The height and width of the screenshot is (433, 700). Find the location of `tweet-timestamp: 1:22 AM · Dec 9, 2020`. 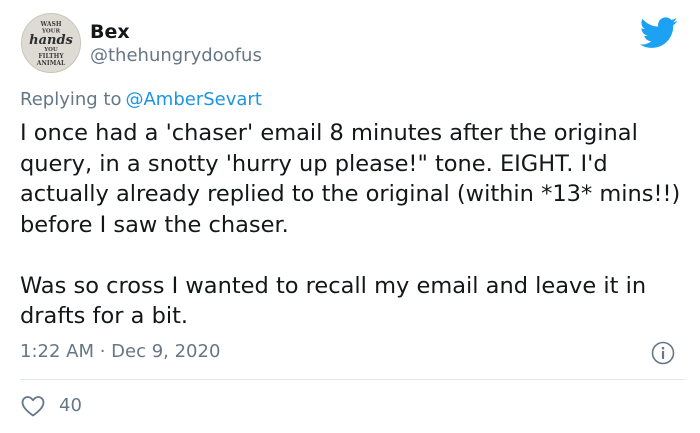

tweet-timestamp: 1:22 AM · Dec 9, 2020 is located at coordinates (120, 352).